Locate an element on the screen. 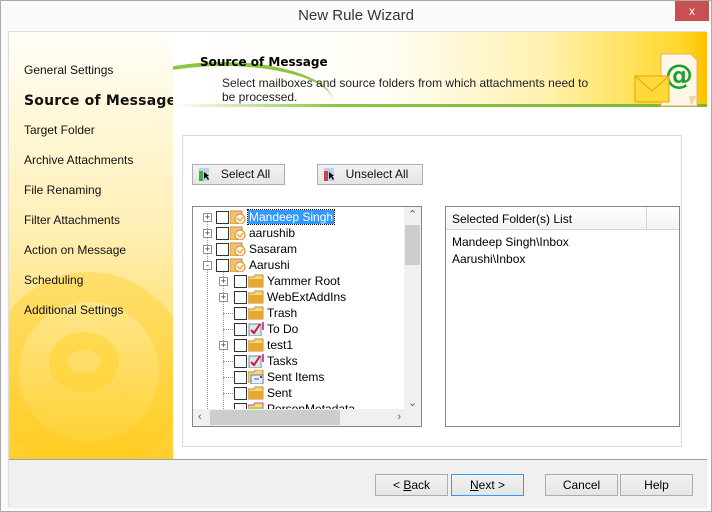 This screenshot has height=512, width=712. step-action-on-message: Action on Message is located at coordinates (75, 250).